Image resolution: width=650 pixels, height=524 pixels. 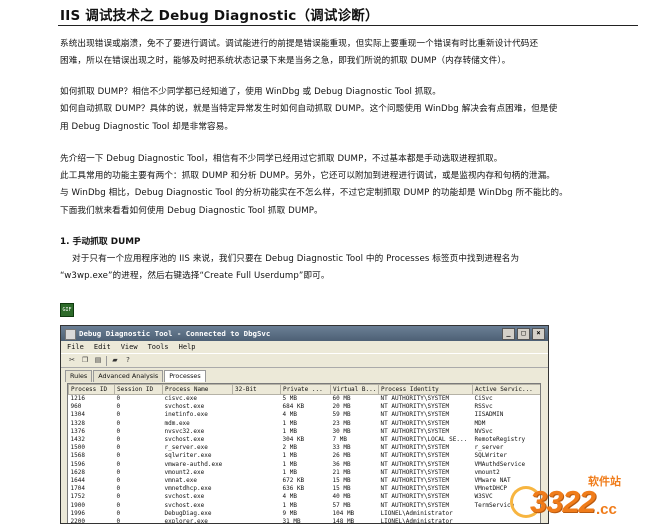 What do you see at coordinates (289, 415) in the screenshot?
I see `table-cell: 4 MB` at bounding box center [289, 415].